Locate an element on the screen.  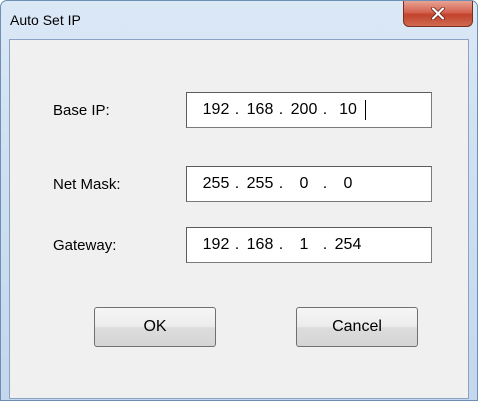
base-ip-input: 192 . 168 . 200 . 10 is located at coordinates (309, 110).